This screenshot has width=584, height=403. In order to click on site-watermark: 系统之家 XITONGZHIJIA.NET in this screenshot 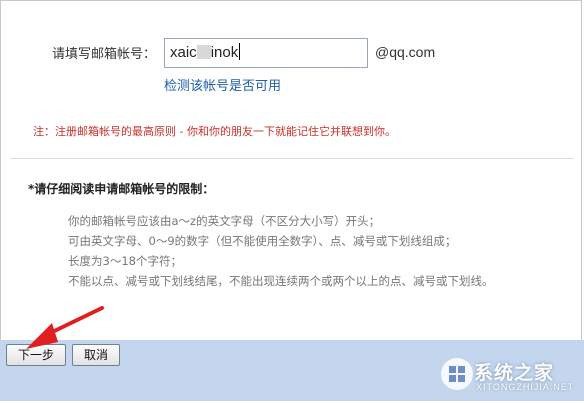, I will do `click(510, 374)`.